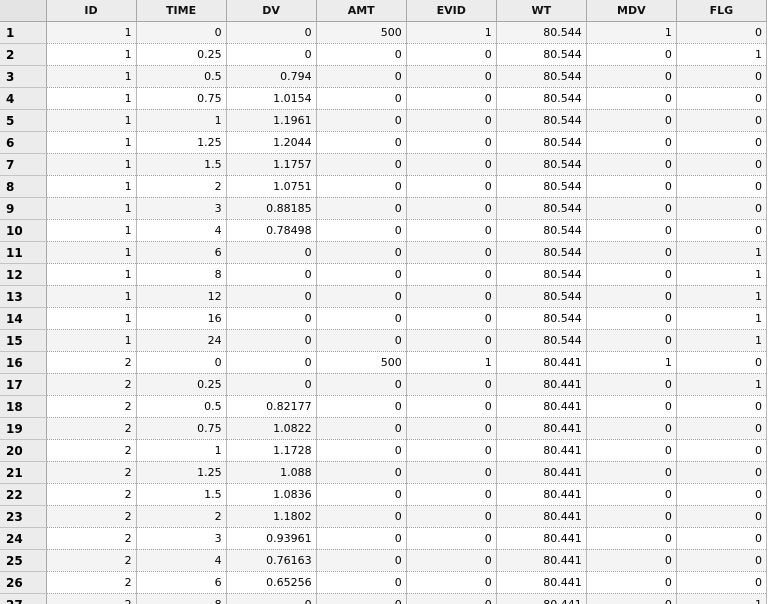 This screenshot has width=768, height=604. Describe the element at coordinates (23, 98) in the screenshot. I see `row-header: 4` at that location.